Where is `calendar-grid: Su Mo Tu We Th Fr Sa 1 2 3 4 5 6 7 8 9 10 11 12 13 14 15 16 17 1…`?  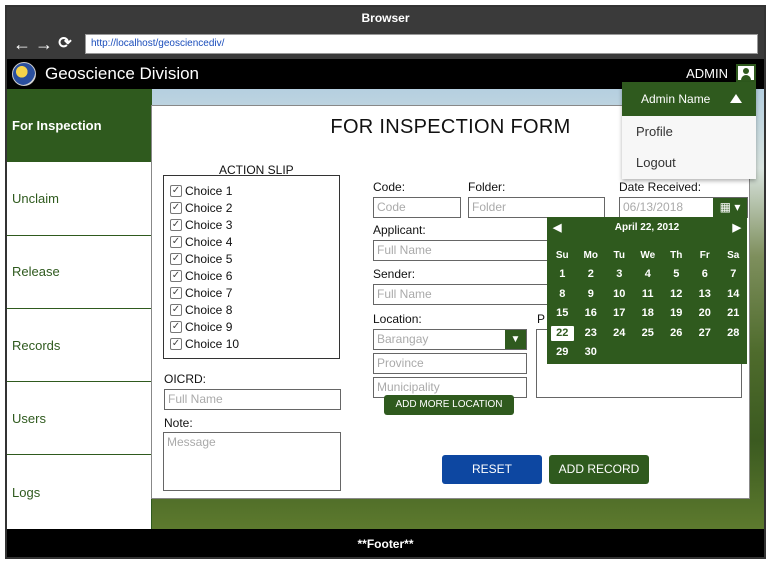 calendar-grid: Su Mo Tu We Th Fr Sa 1 2 3 4 5 6 7 8 9 10 11 12 13 14 15 16 17 1… is located at coordinates (647, 300).